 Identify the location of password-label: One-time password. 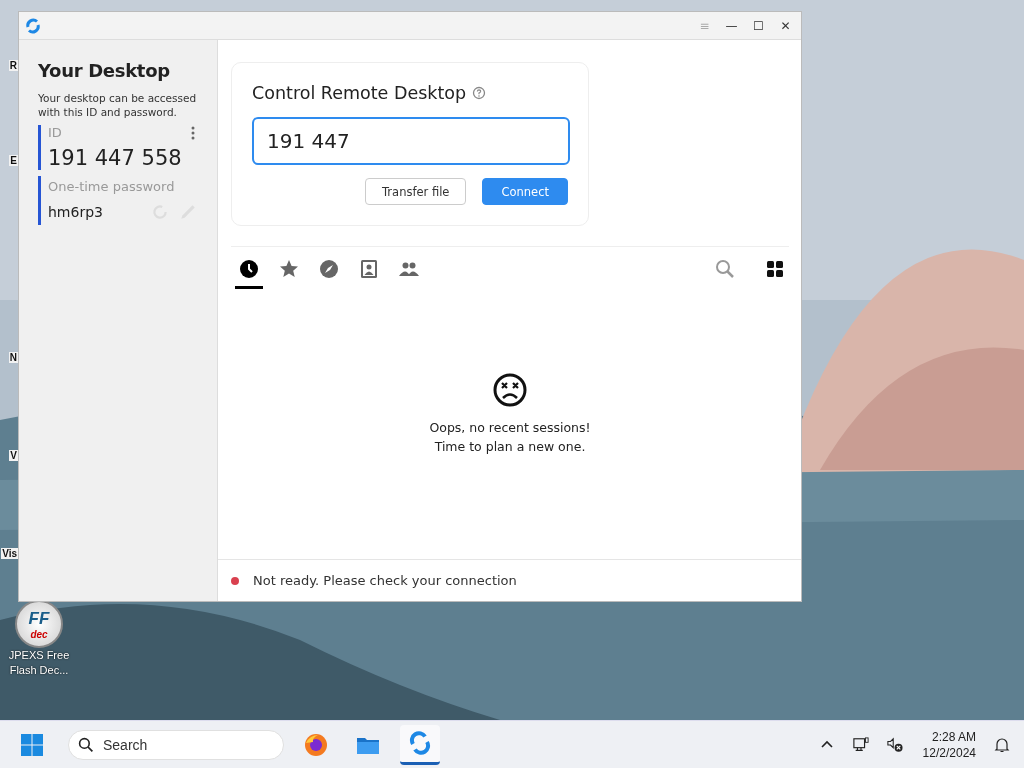
(111, 186).